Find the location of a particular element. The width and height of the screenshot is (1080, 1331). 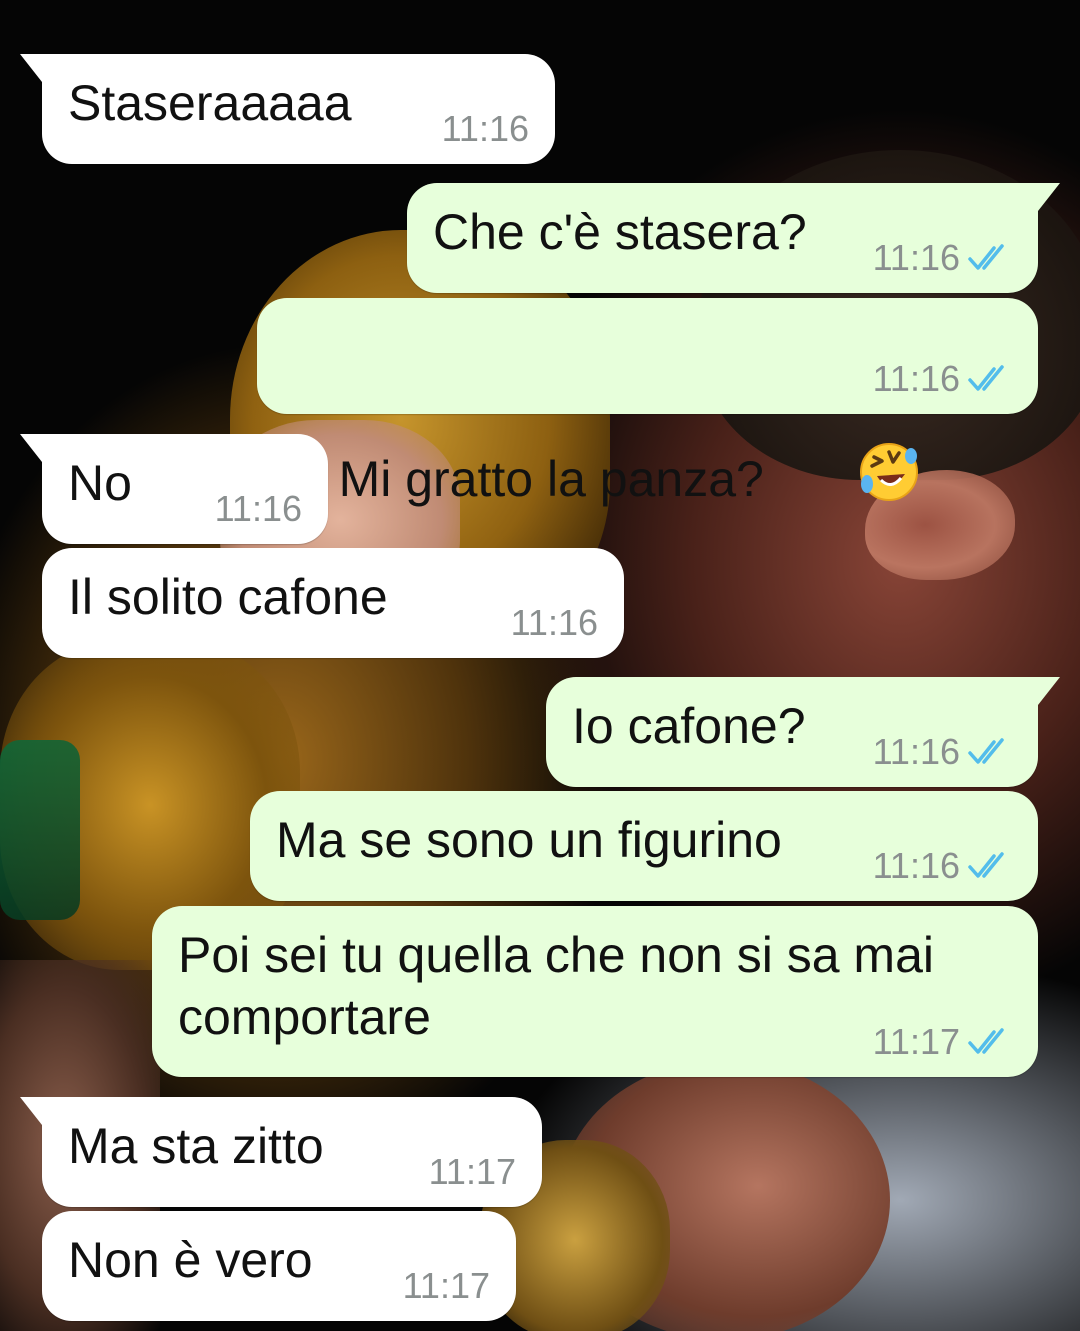

message-bubble-outgoing: Ma se sono un figurino 11:16 is located at coordinates (644, 846).